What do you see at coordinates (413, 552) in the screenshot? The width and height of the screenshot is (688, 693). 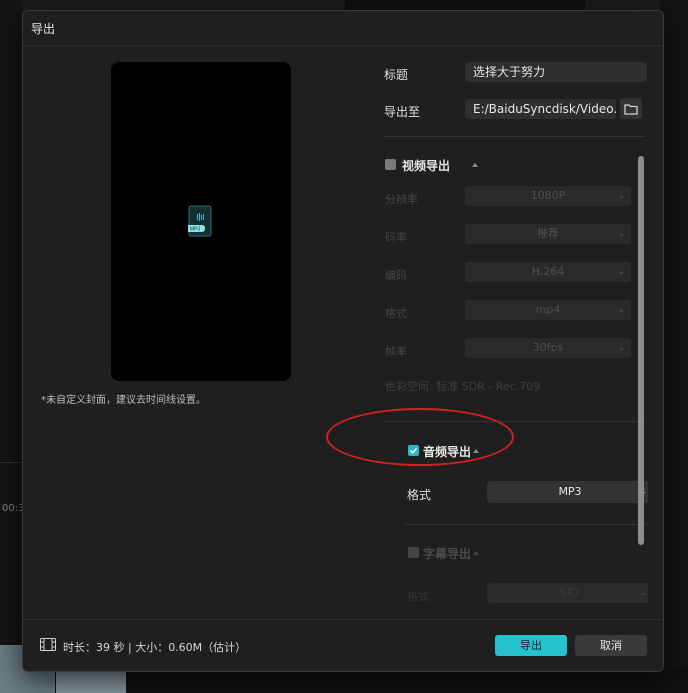 I see `subtitle-export-checkbox` at bounding box center [413, 552].